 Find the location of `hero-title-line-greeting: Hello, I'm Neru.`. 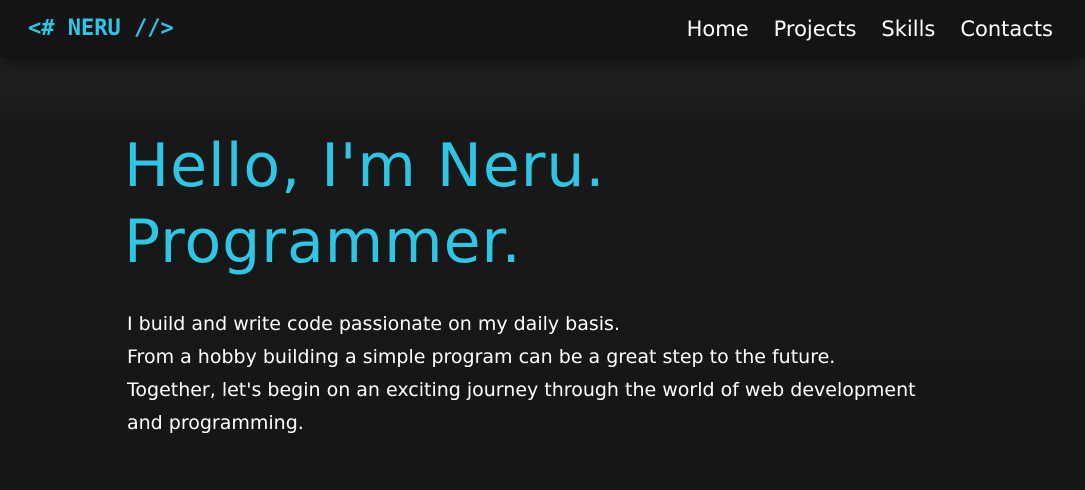

hero-title-line-greeting: Hello, I'm Neru. is located at coordinates (365, 166).